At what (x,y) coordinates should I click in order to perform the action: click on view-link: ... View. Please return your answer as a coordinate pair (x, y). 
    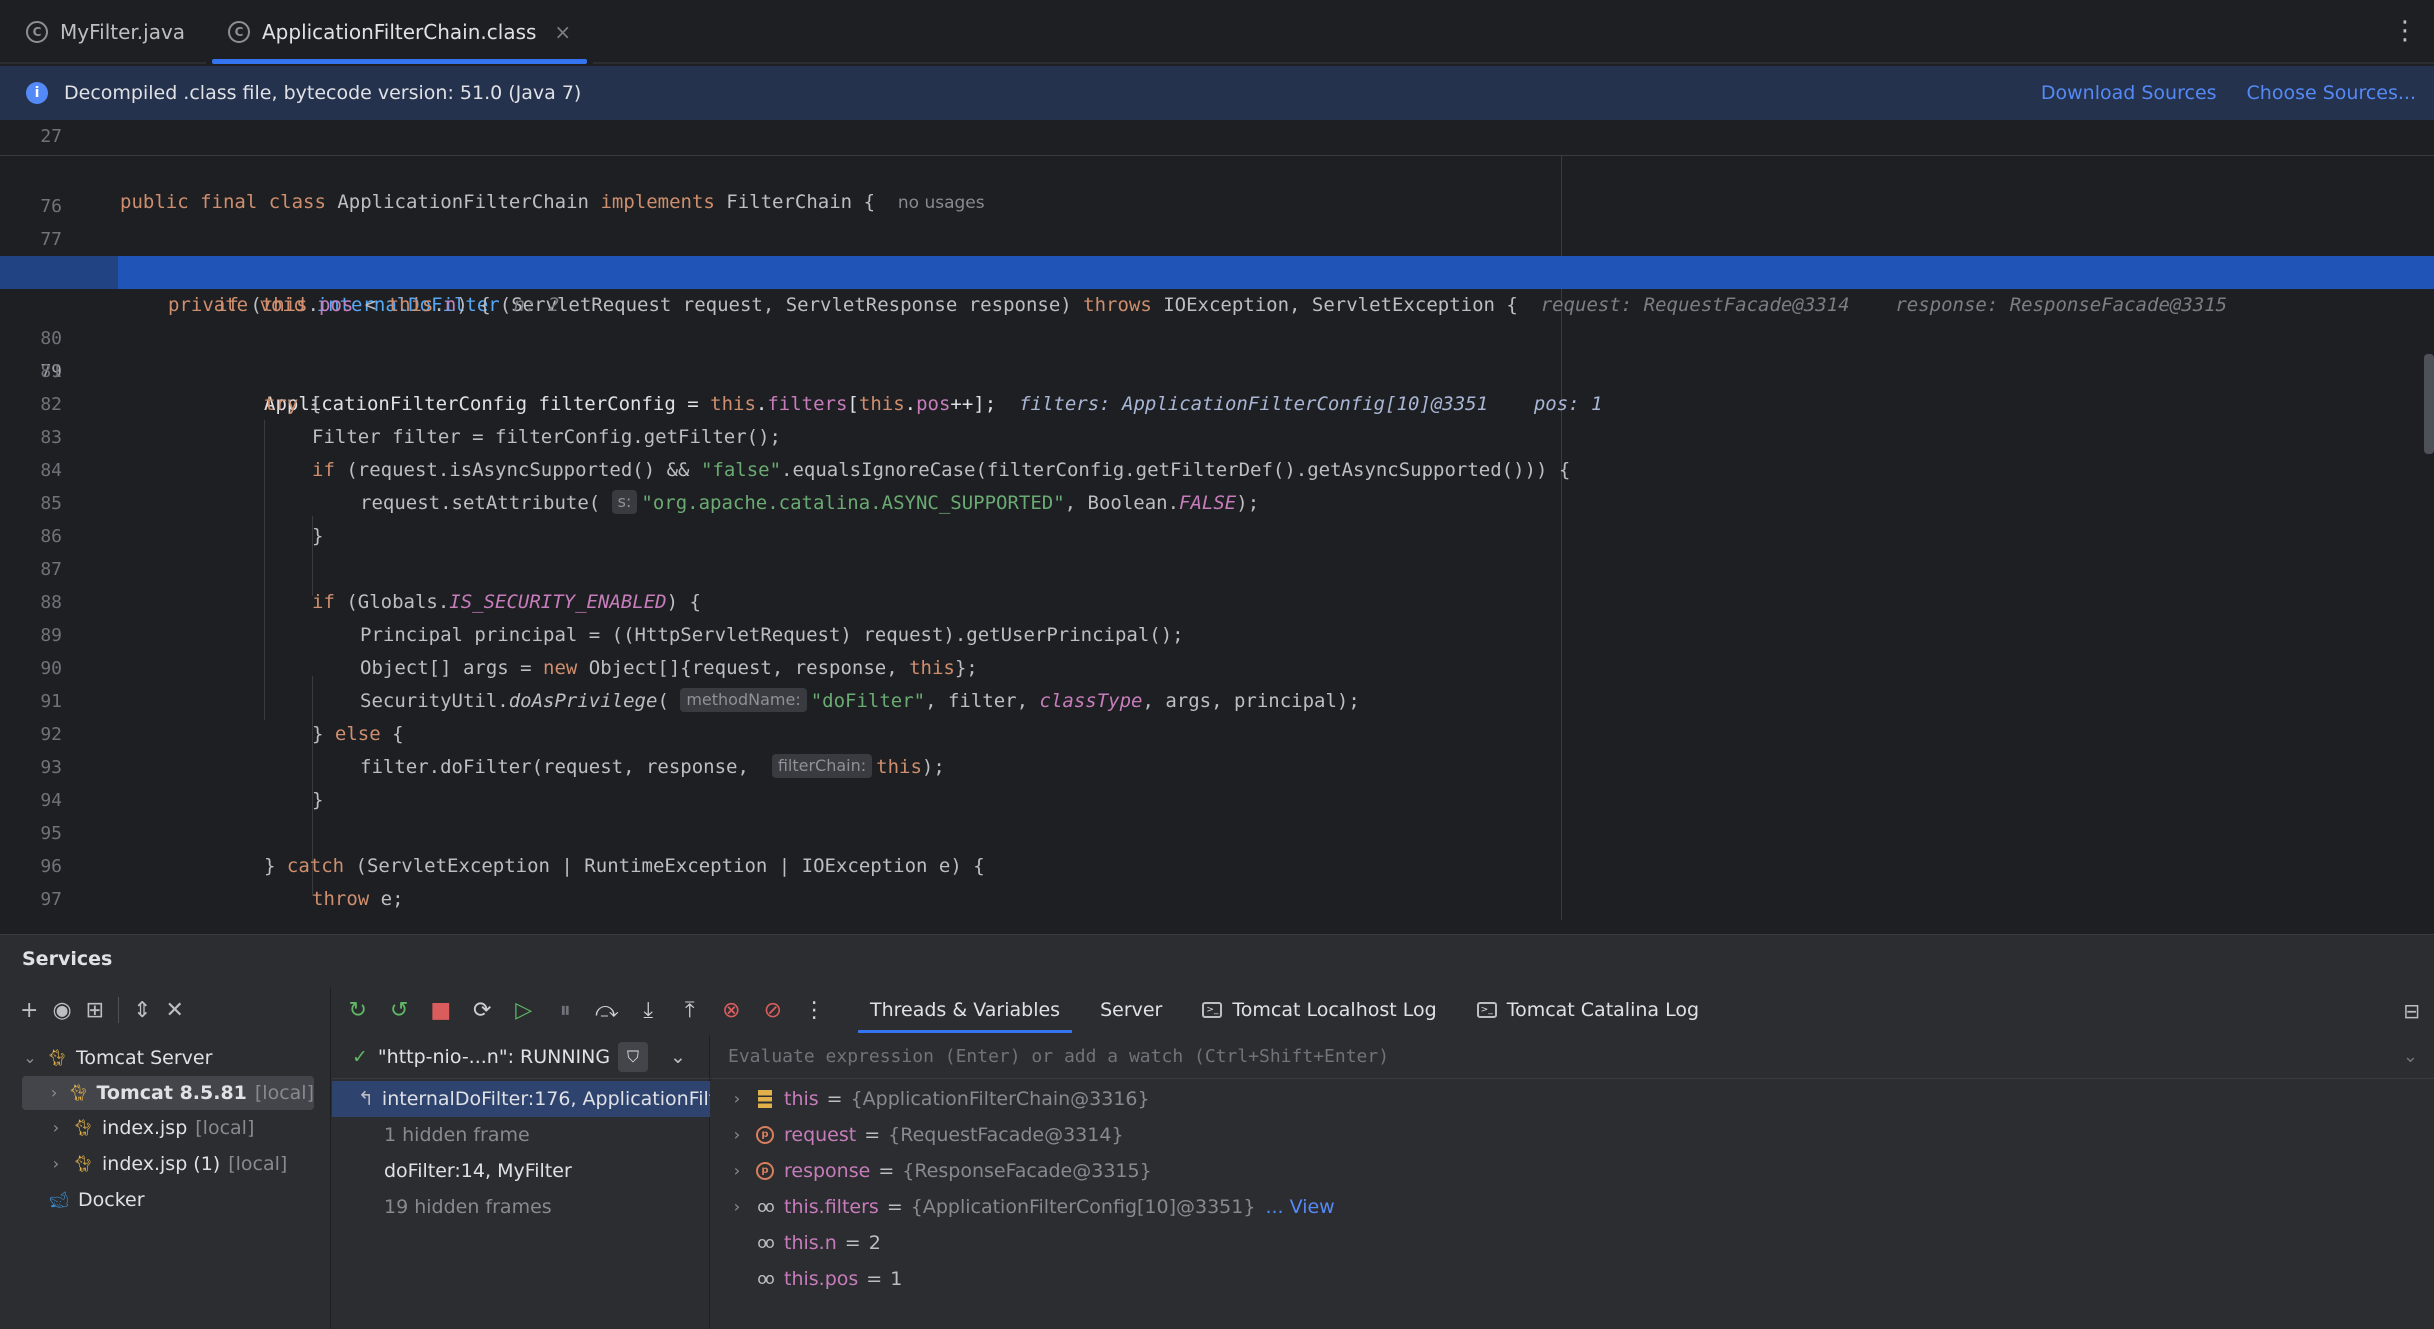
    Looking at the image, I should click on (1299, 1207).